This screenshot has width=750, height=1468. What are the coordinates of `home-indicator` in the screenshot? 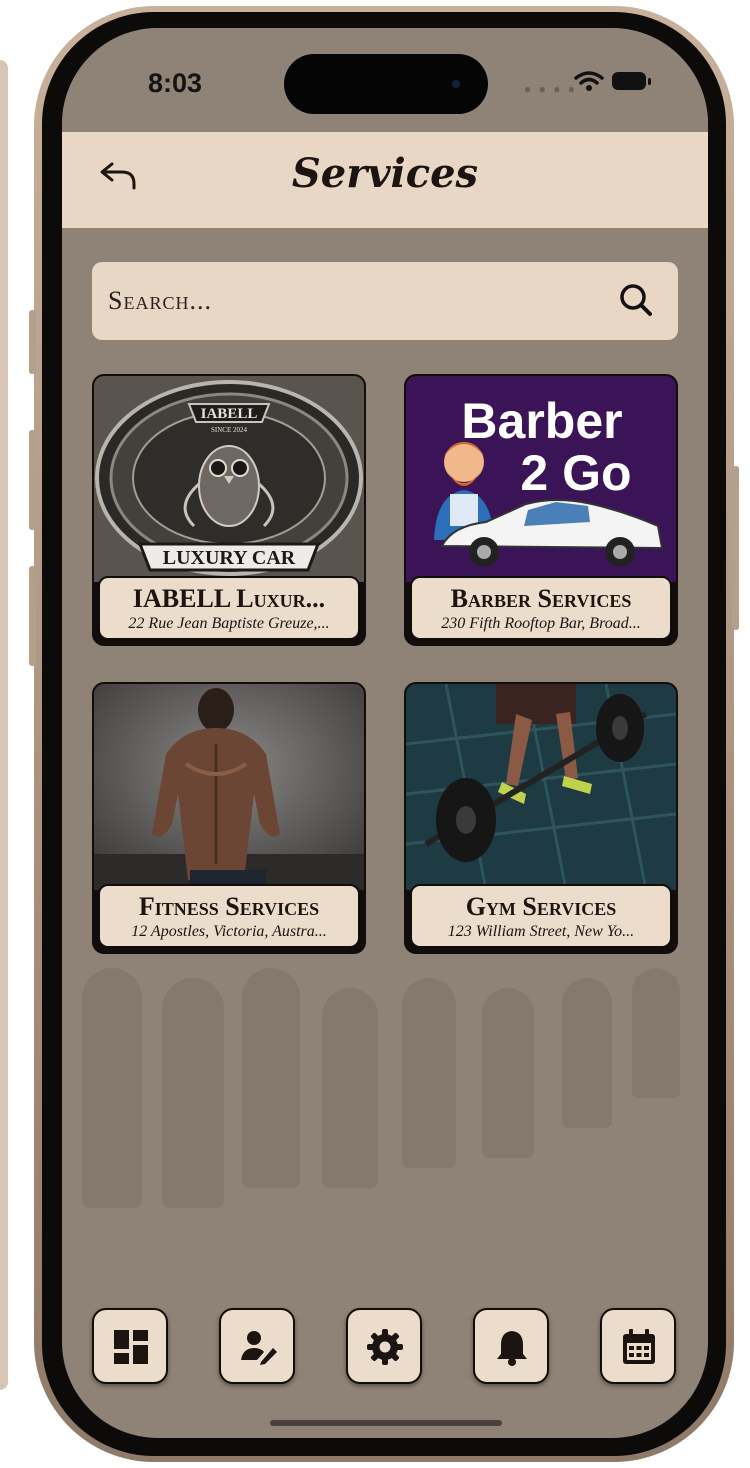 It's located at (386, 1423).